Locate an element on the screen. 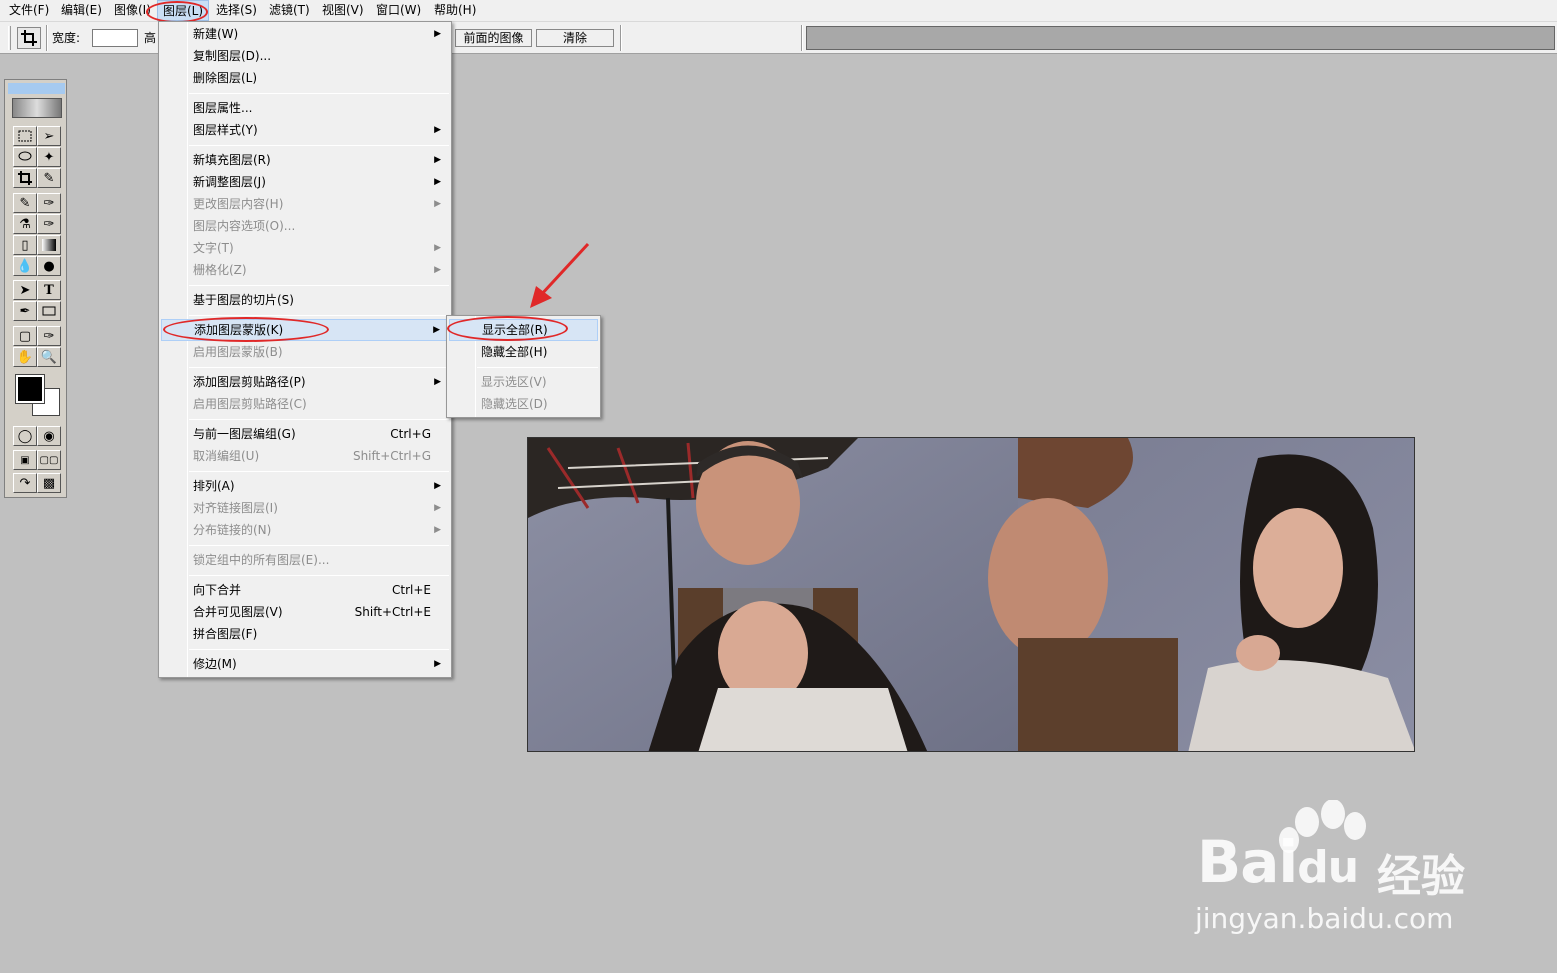 This screenshot has width=1557, height=973. type-tool-icon: T is located at coordinates (49, 290).